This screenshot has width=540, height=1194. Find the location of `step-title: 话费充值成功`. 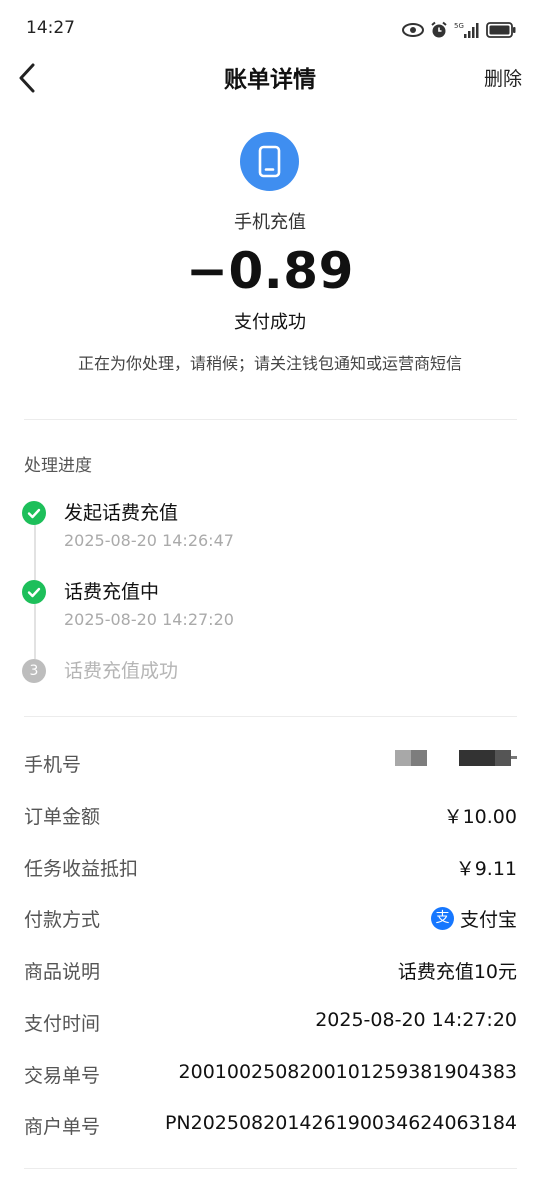

step-title: 话费充值成功 is located at coordinates (121, 671).